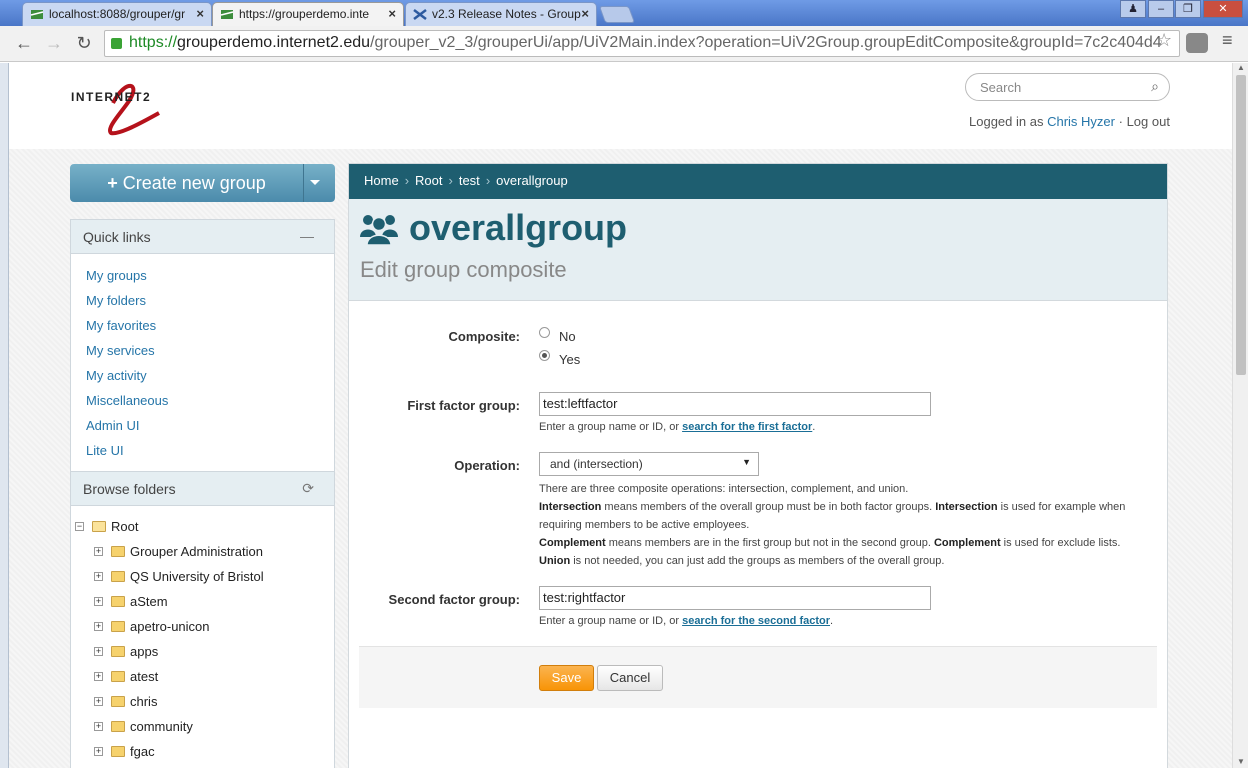 This screenshot has width=1248, height=768. Describe the element at coordinates (544, 355) in the screenshot. I see `composite-yes-radio` at that location.